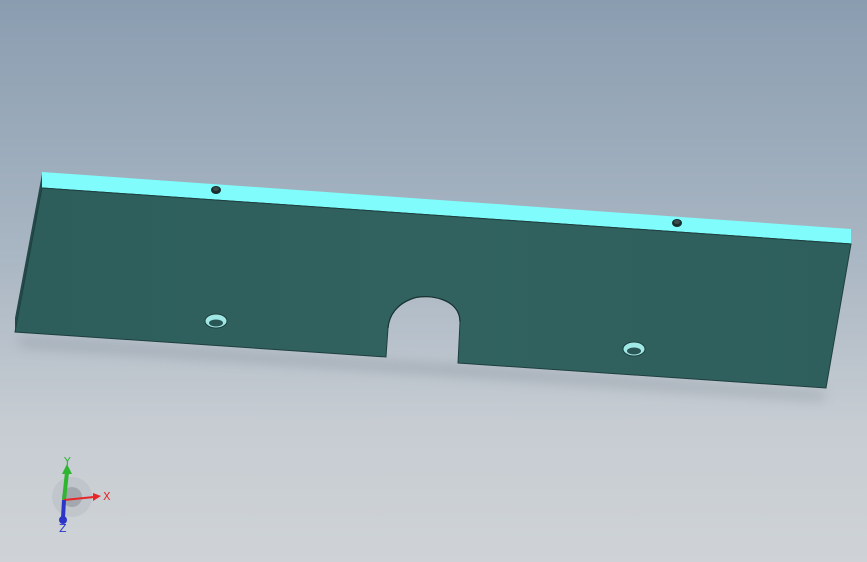 The height and width of the screenshot is (562, 867). Describe the element at coordinates (63, 509) in the screenshot. I see `z-axis` at that location.